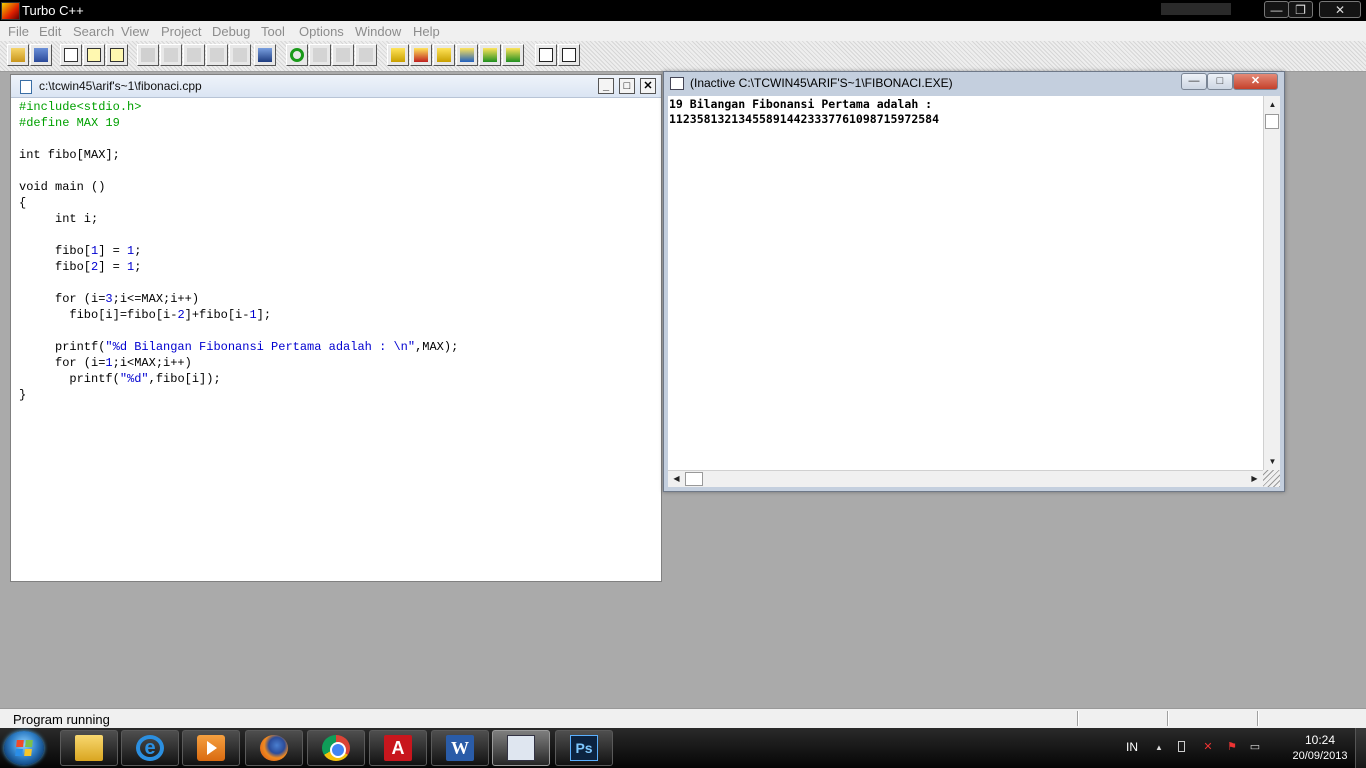  Describe the element at coordinates (378, 31) in the screenshot. I see `menu-window: Window` at that location.